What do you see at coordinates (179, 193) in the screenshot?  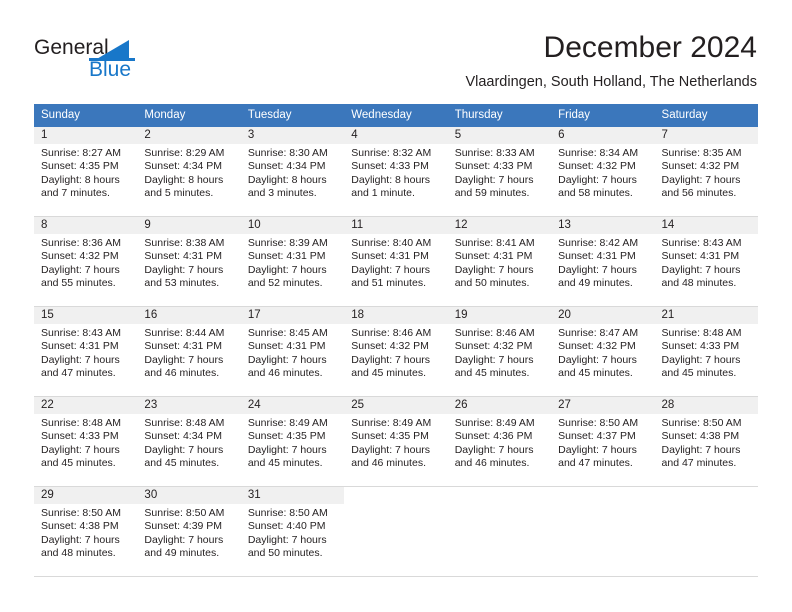 I see `daylight-text-line2: and 5 minutes.` at bounding box center [179, 193].